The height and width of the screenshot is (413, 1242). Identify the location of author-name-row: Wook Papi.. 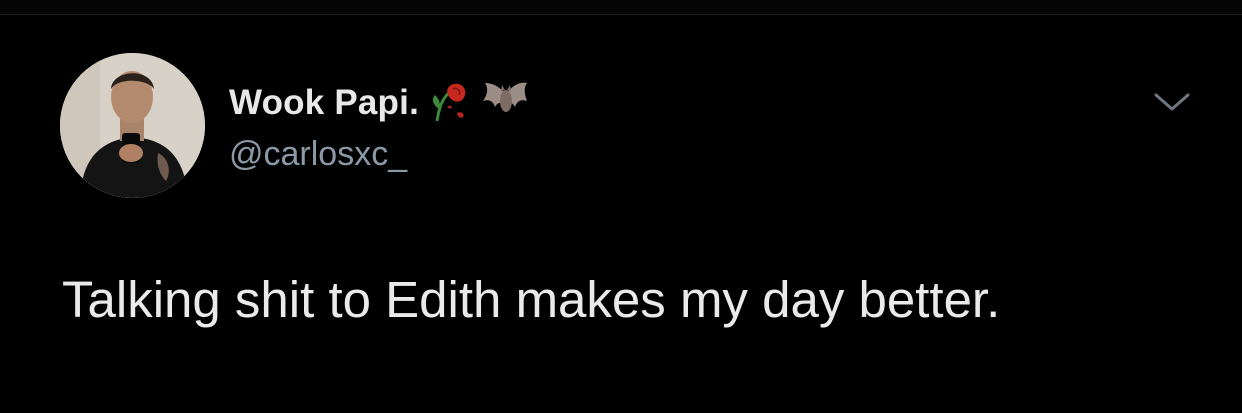
(379, 103).